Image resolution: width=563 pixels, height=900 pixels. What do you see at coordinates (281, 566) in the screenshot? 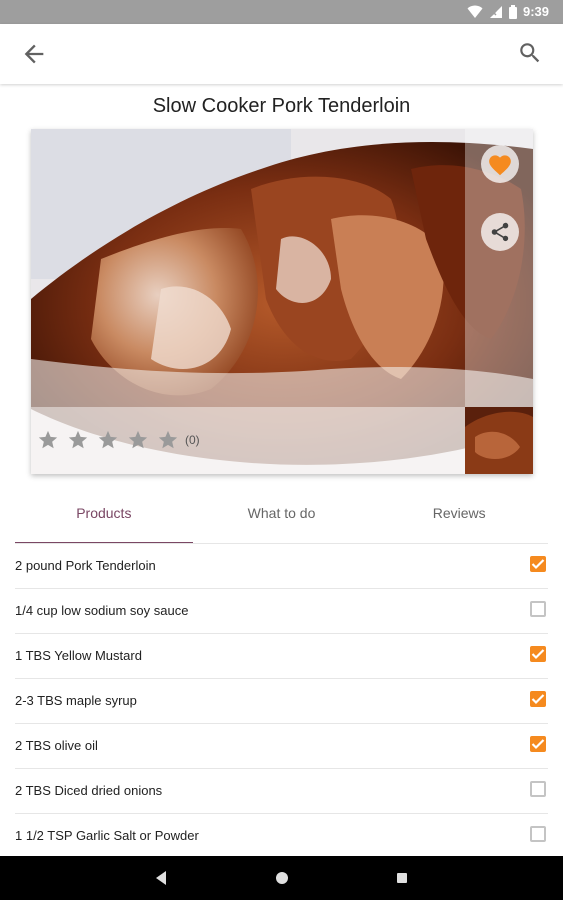
I see `list-item: 2 pound Pork Tenderloin` at bounding box center [281, 566].